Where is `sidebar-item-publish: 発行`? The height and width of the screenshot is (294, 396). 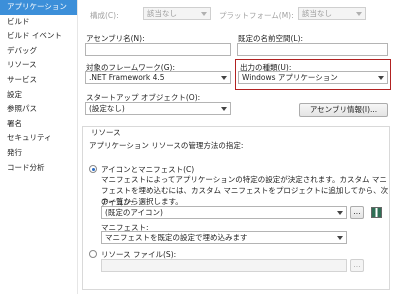 sidebar-item-publish: 発行 is located at coordinates (38, 153).